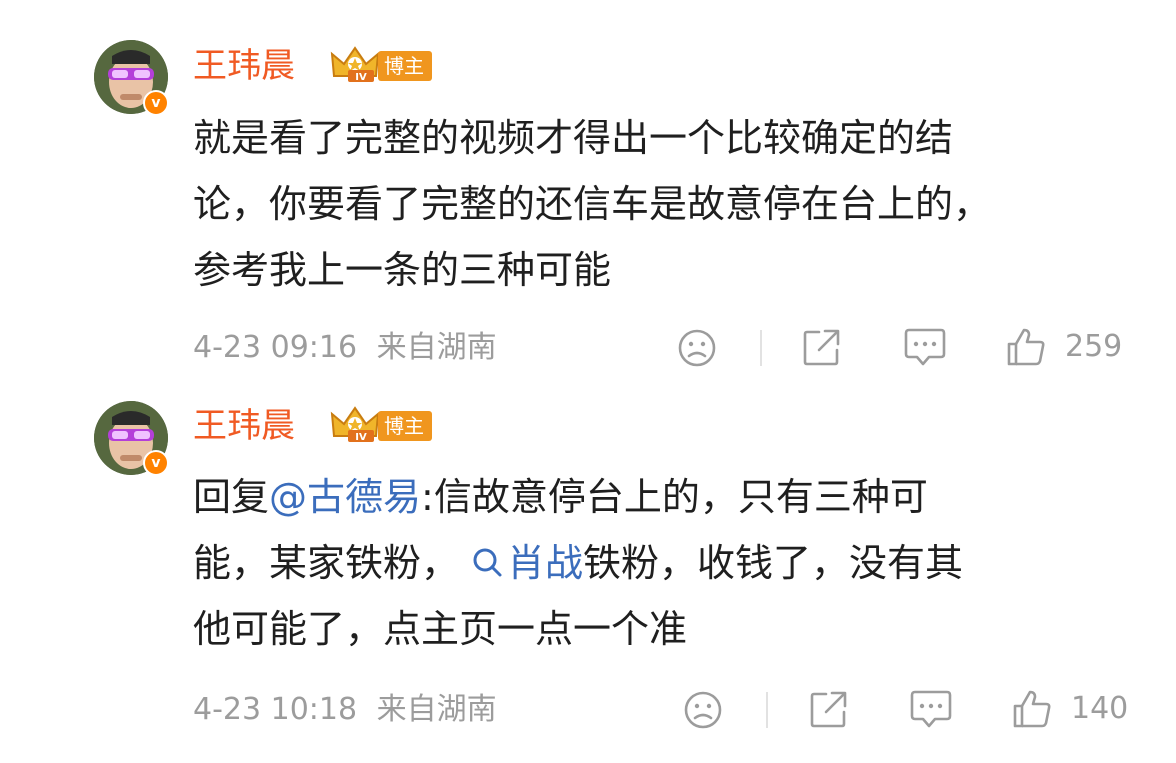  Describe the element at coordinates (674, 497) in the screenshot. I see `comment-text-fragment: :信故意停台上的，只有三种可` at that location.